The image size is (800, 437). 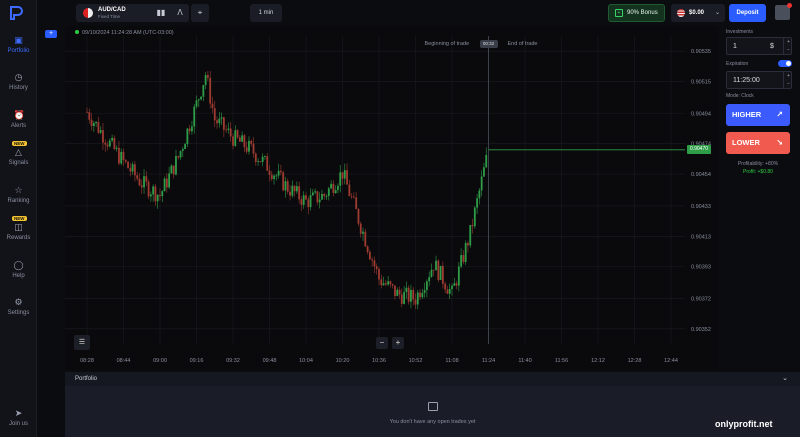 I want to click on x-tick-label: 11:08, so click(x=451, y=361).